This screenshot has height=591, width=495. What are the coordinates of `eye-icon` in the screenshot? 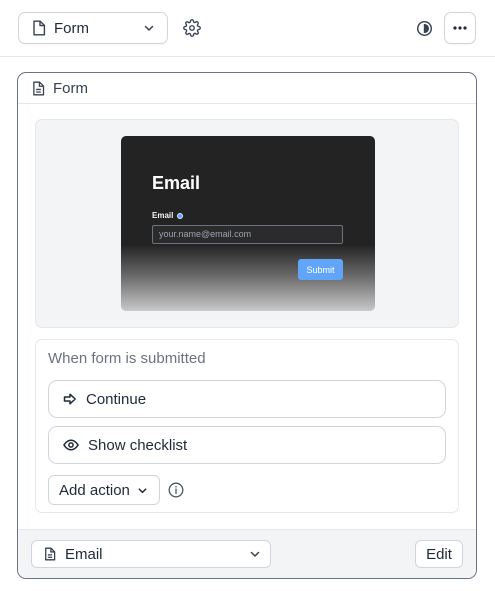 It's located at (71, 445).